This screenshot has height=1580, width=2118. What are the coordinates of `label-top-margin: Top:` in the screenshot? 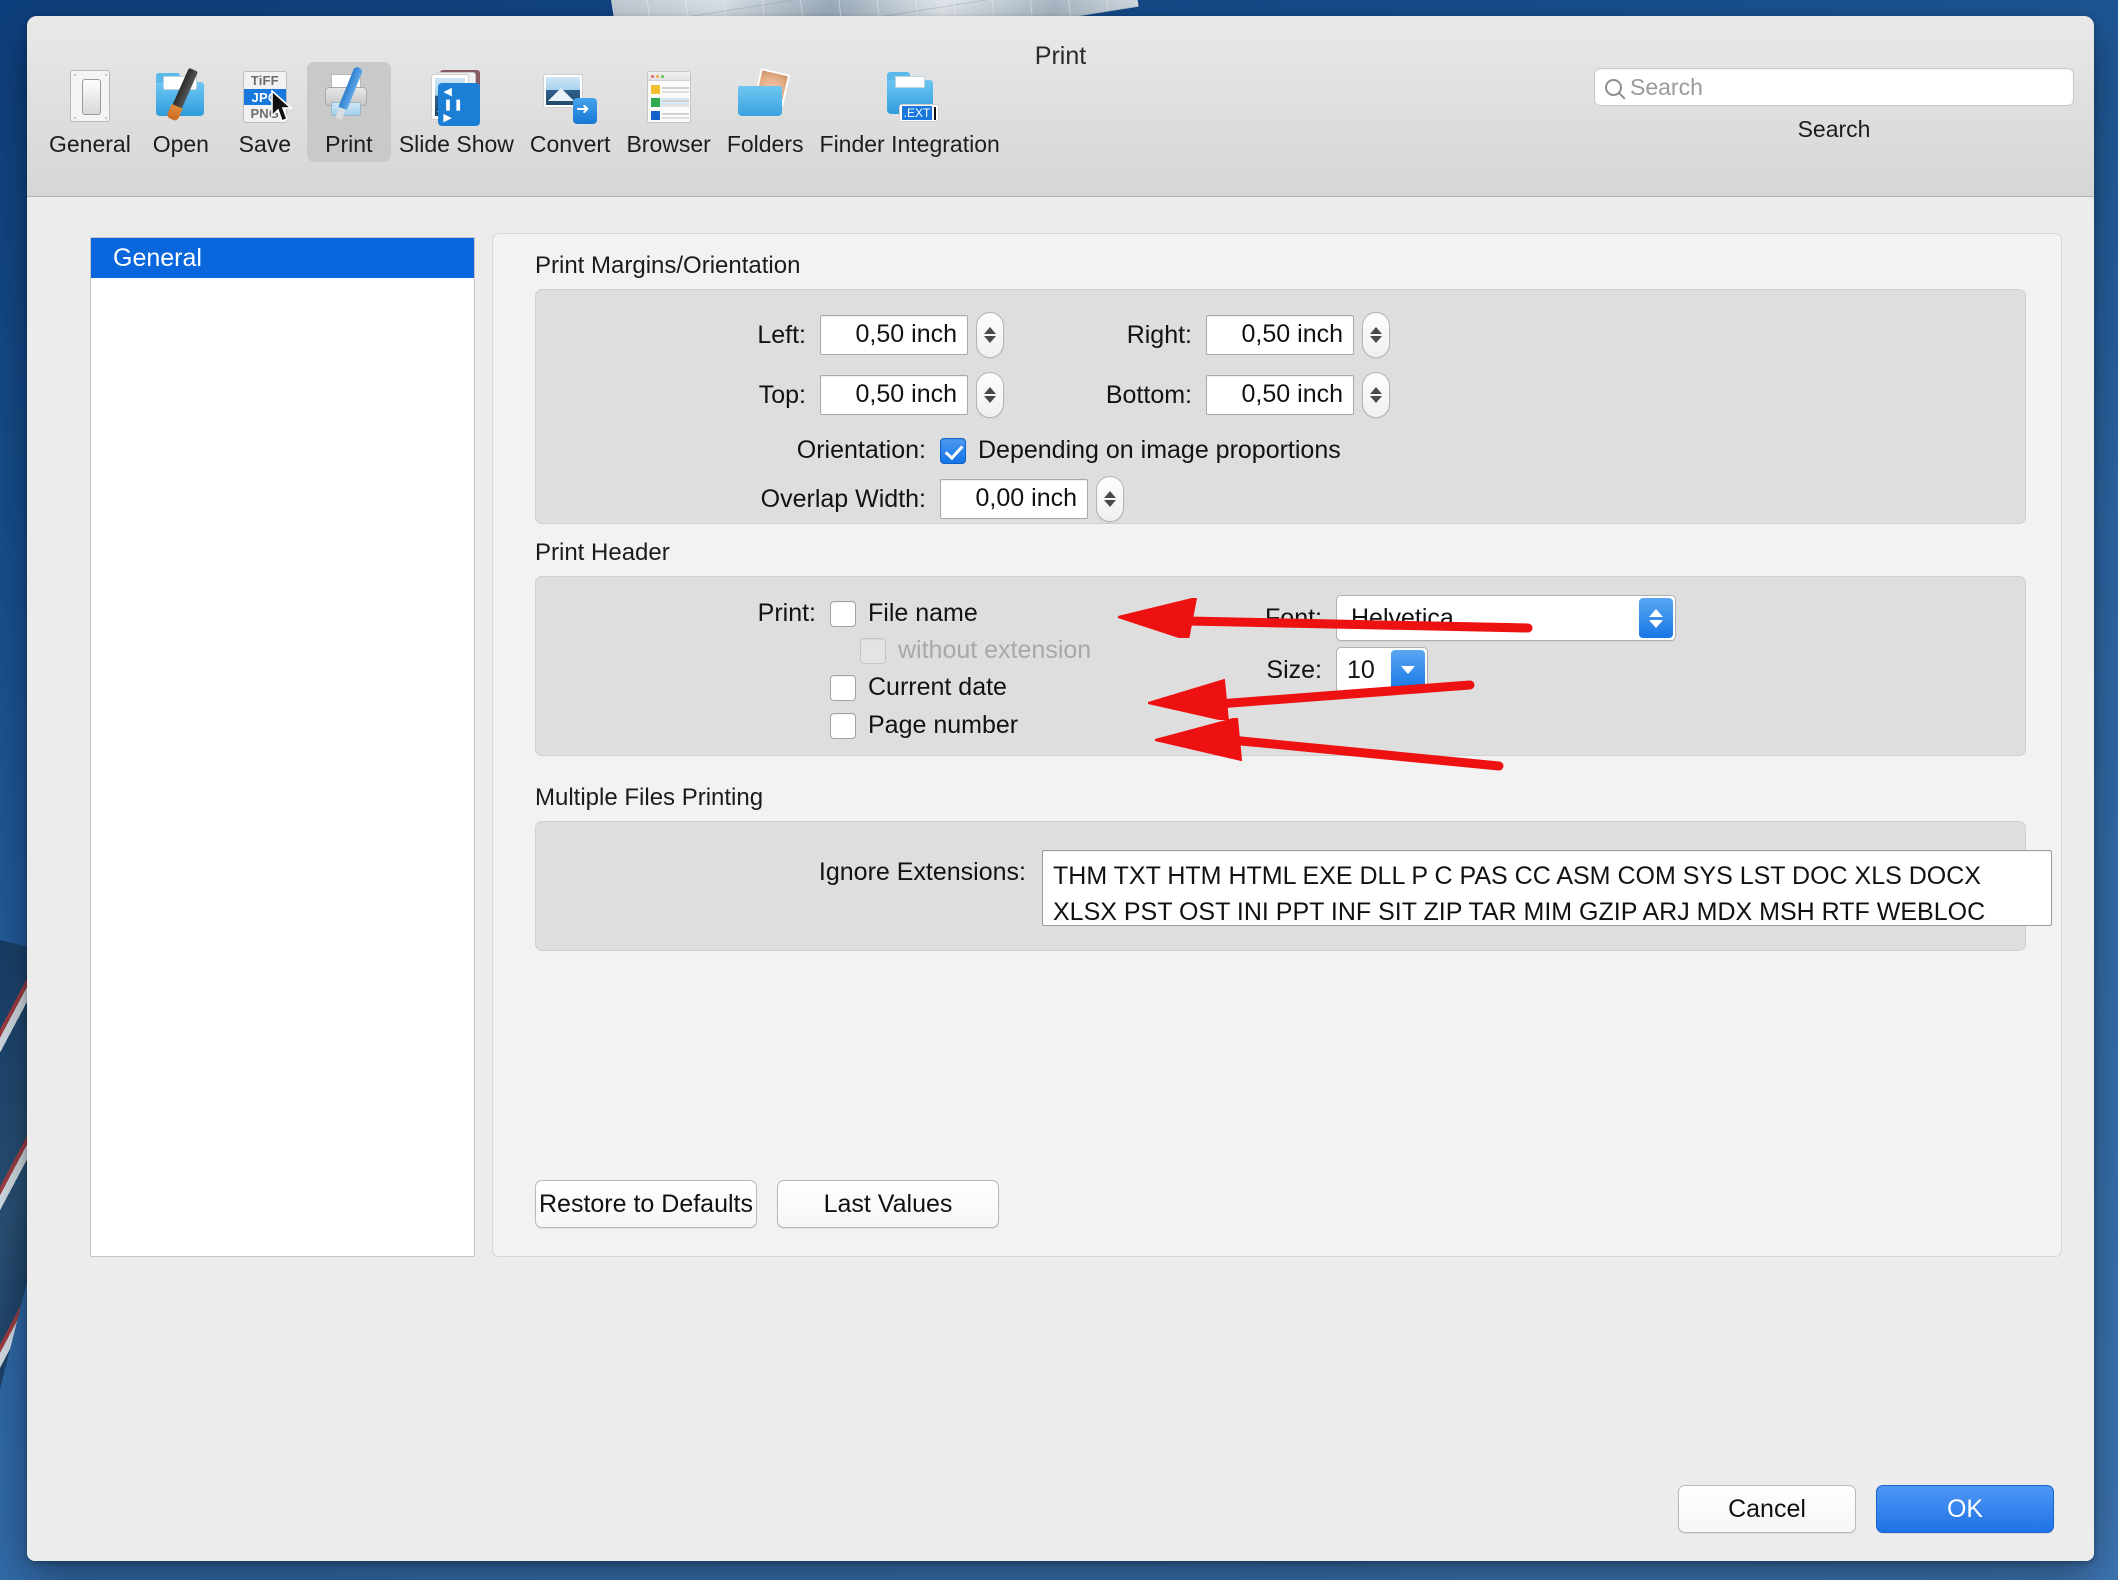 It's located at (782, 394).